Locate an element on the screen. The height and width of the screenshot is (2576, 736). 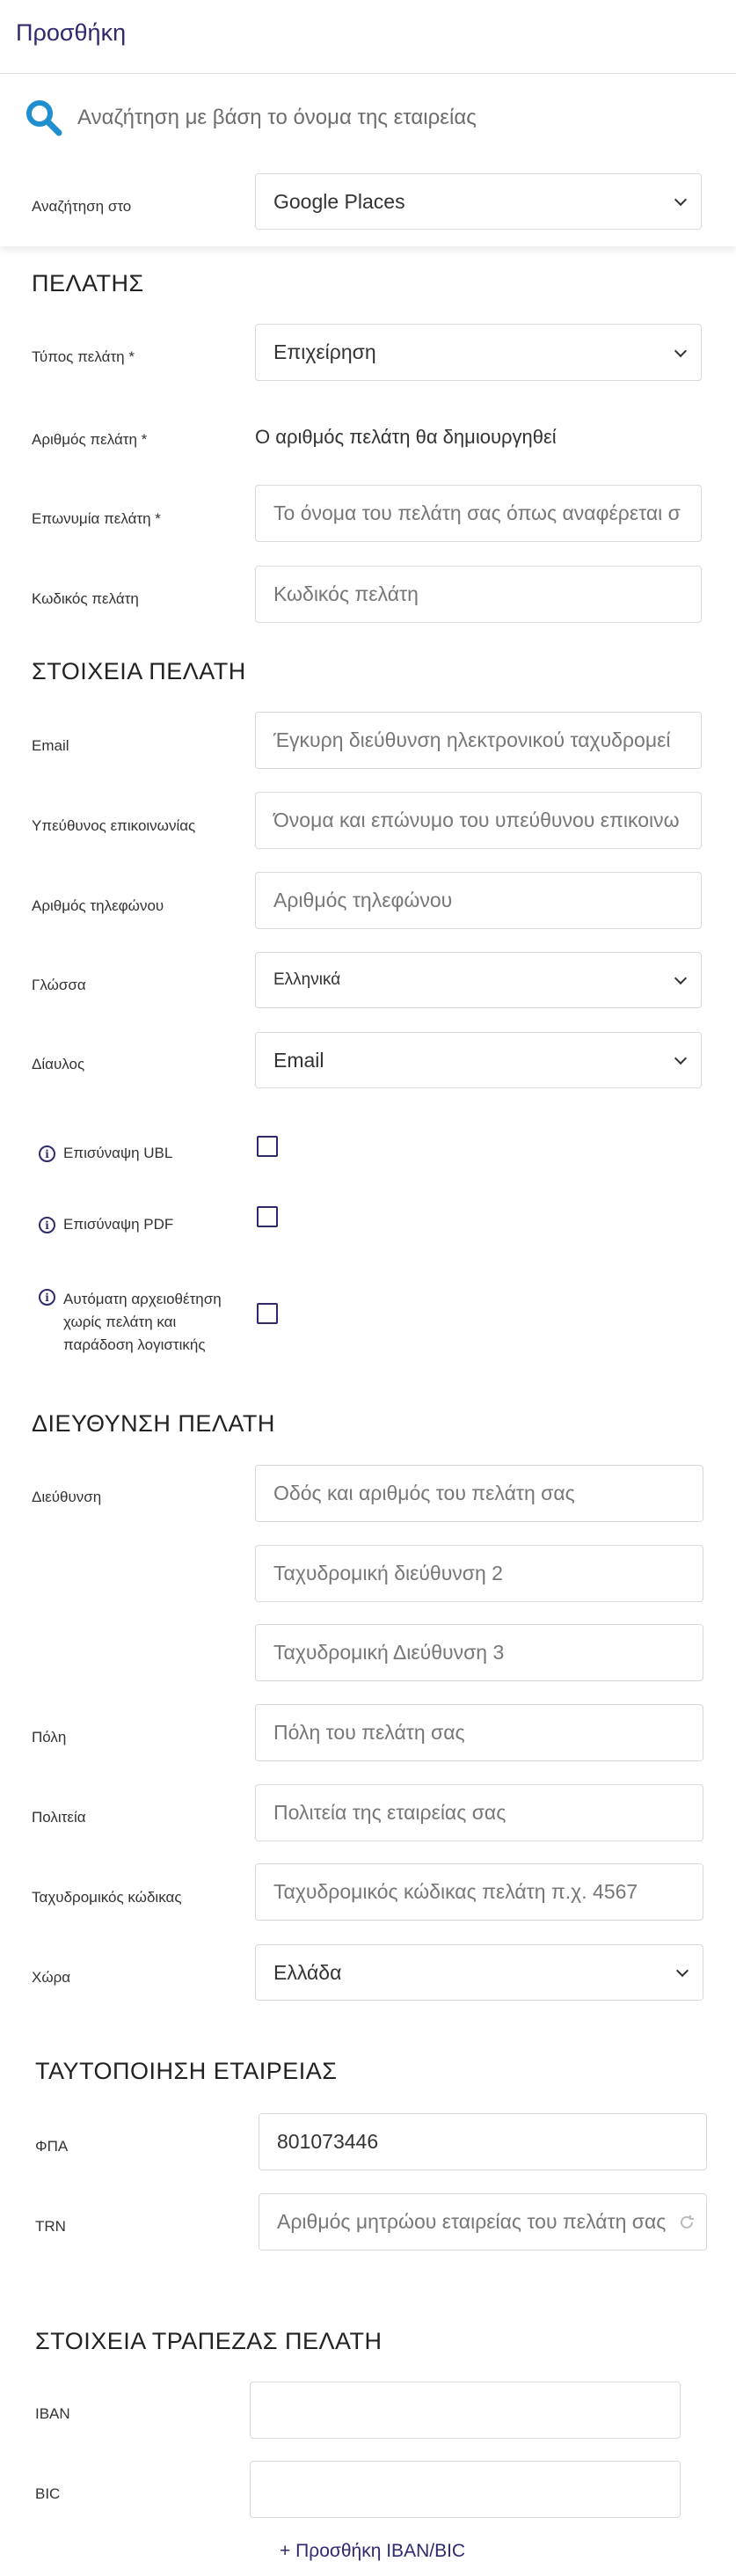
trn-input: Αριθμός μητρώου εταιρείας του πελάτη σας is located at coordinates (483, 2221).